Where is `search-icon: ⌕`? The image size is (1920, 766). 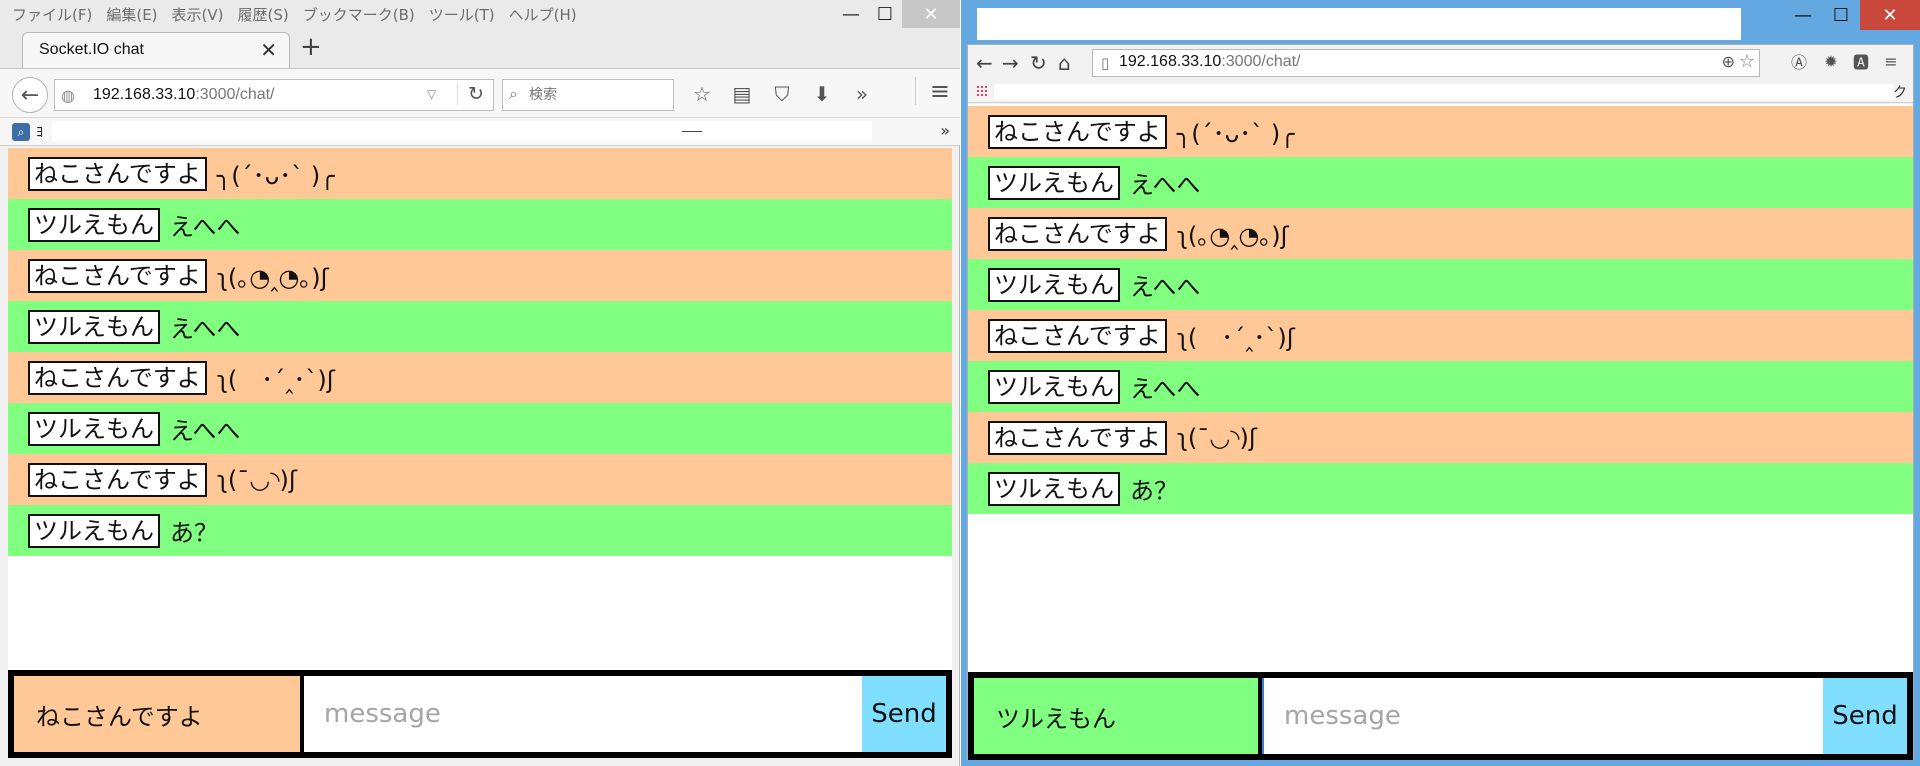
search-icon: ⌕ is located at coordinates (513, 93).